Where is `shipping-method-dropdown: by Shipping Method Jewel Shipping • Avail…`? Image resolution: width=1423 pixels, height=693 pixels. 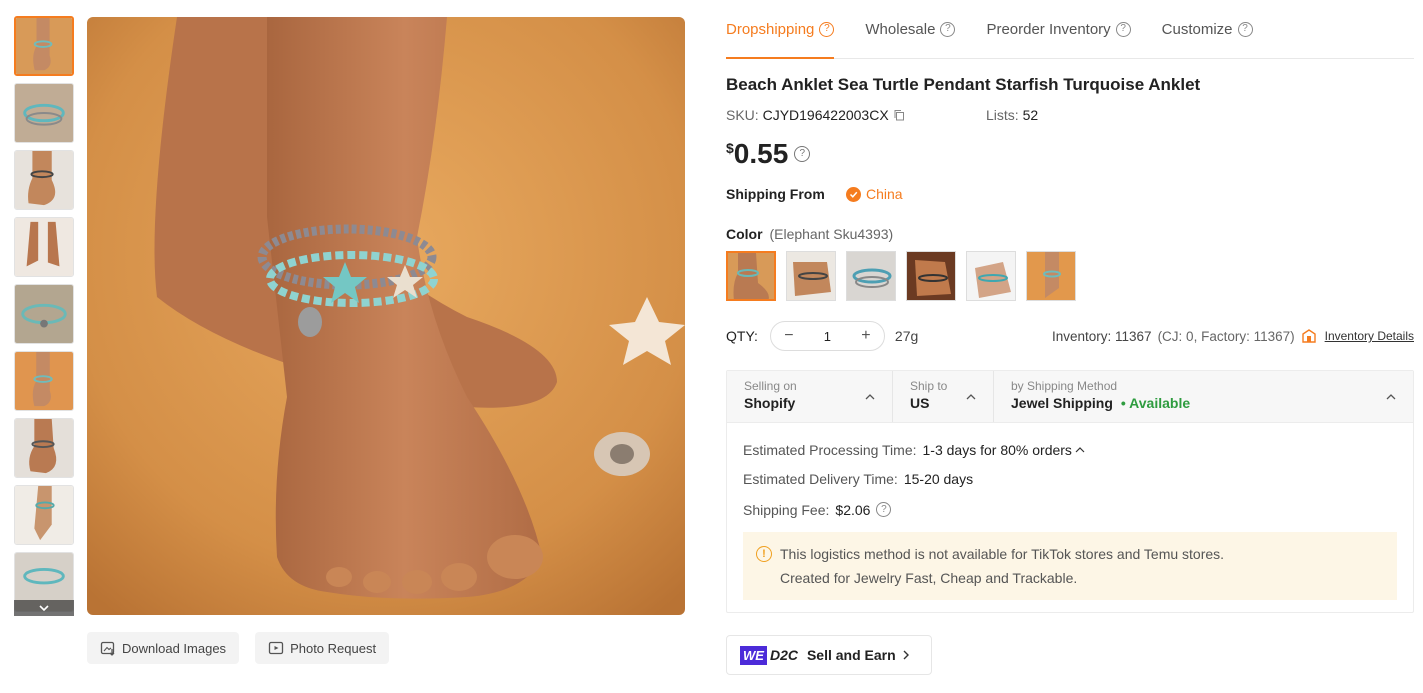 shipping-method-dropdown: by Shipping Method Jewel Shipping • Avail… is located at coordinates (1203, 396).